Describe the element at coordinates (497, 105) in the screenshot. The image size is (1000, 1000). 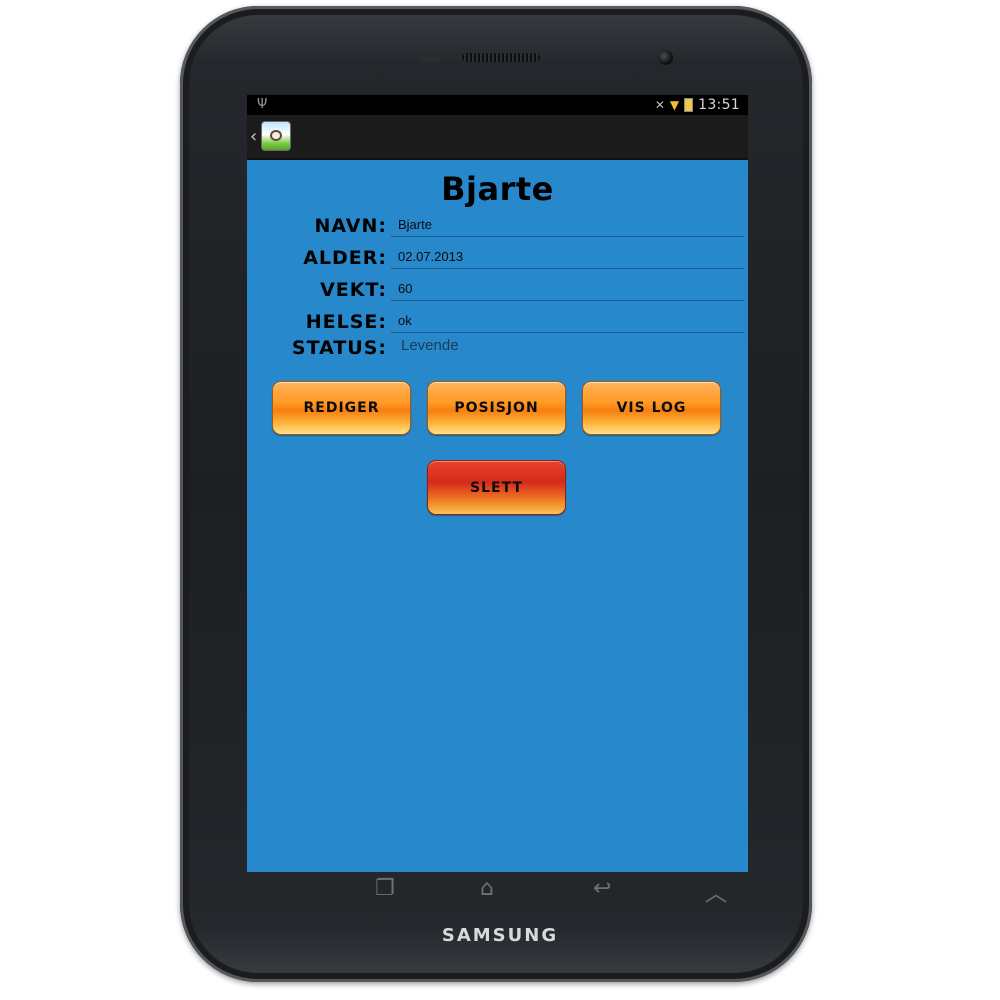
I see `status-bar: Ψ ✕ ▼ 13:51` at that location.